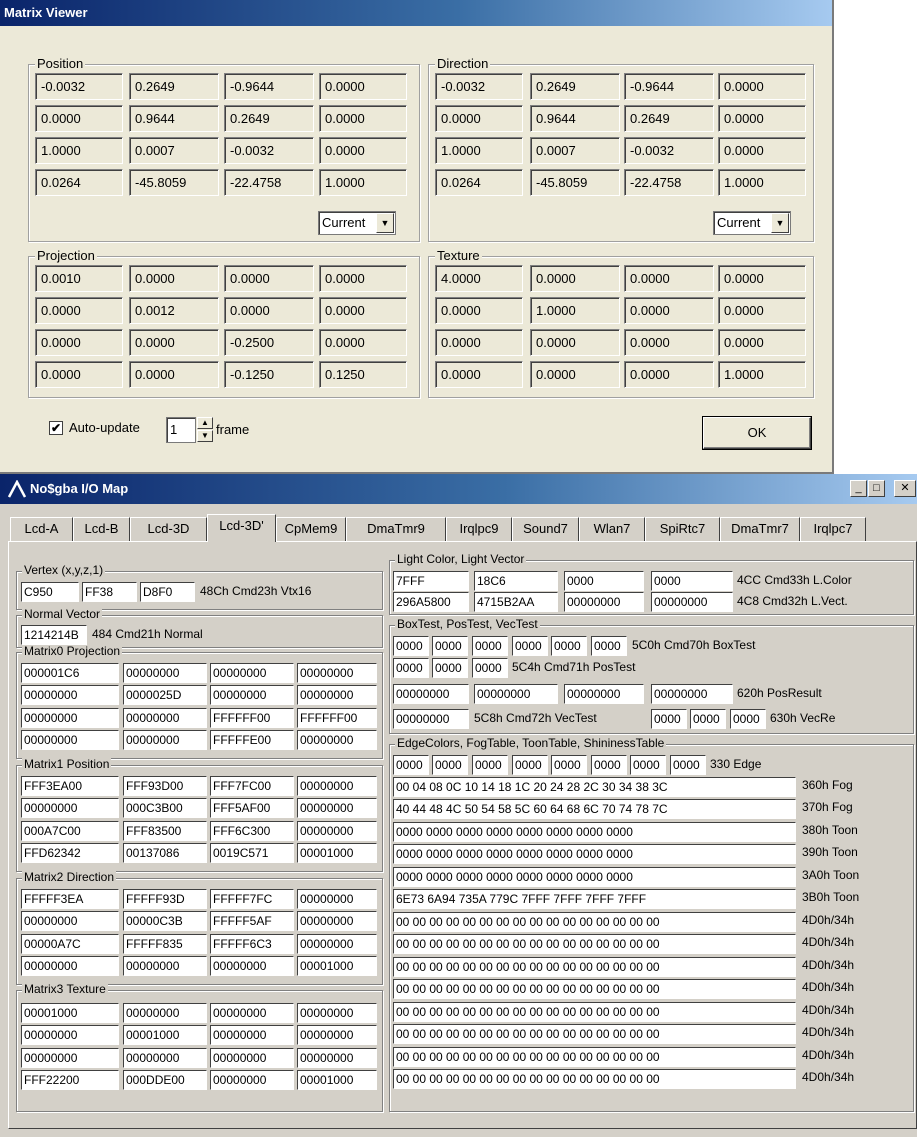 The image size is (917, 1137). I want to click on light-vector-cell: 00000000, so click(604, 602).